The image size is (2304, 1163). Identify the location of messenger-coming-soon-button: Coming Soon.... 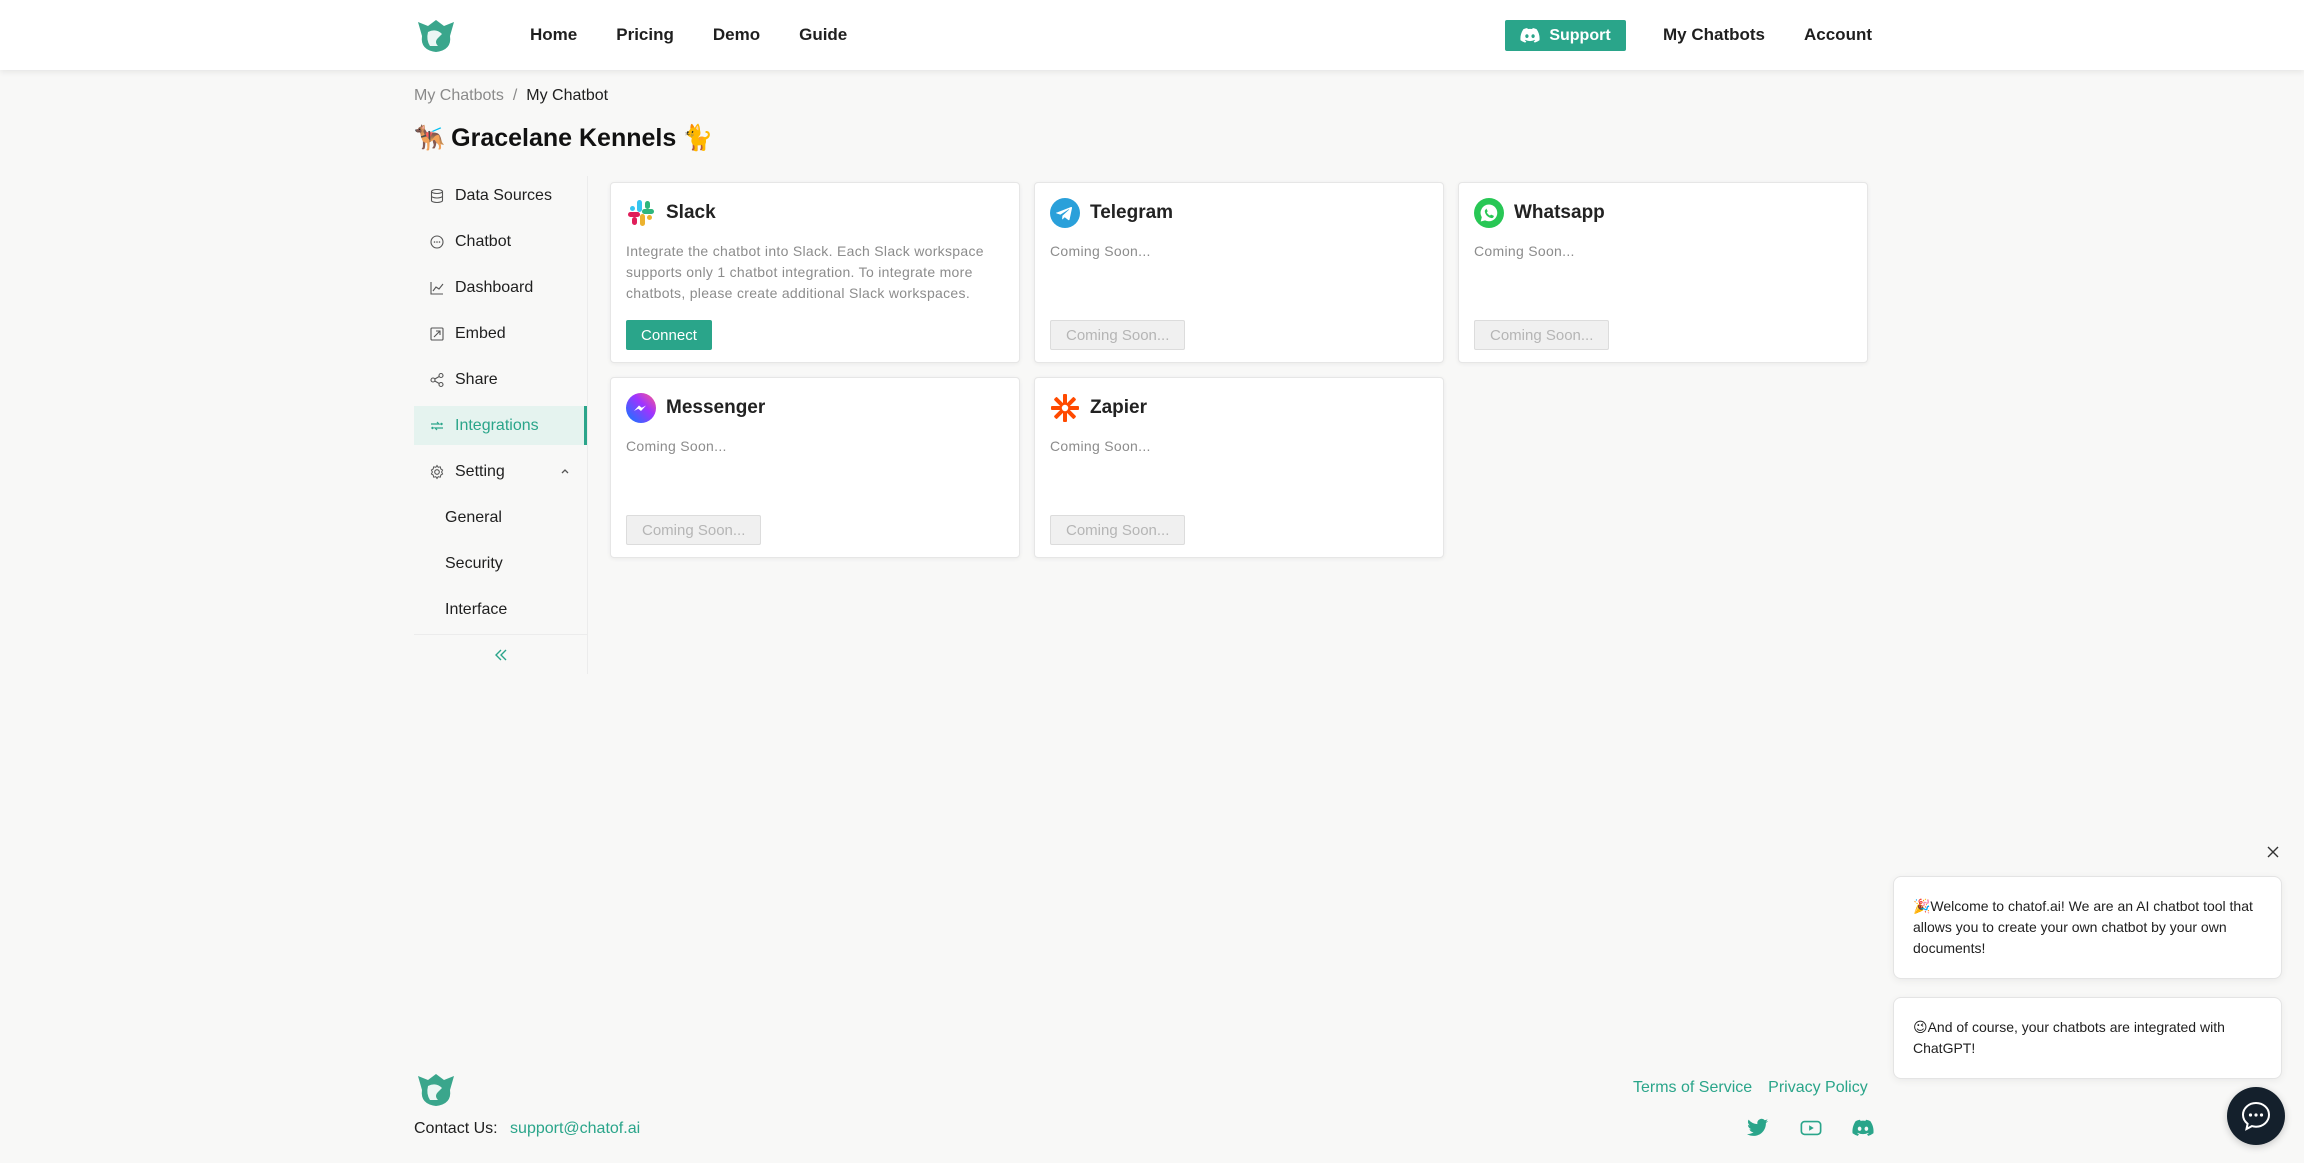
(694, 530).